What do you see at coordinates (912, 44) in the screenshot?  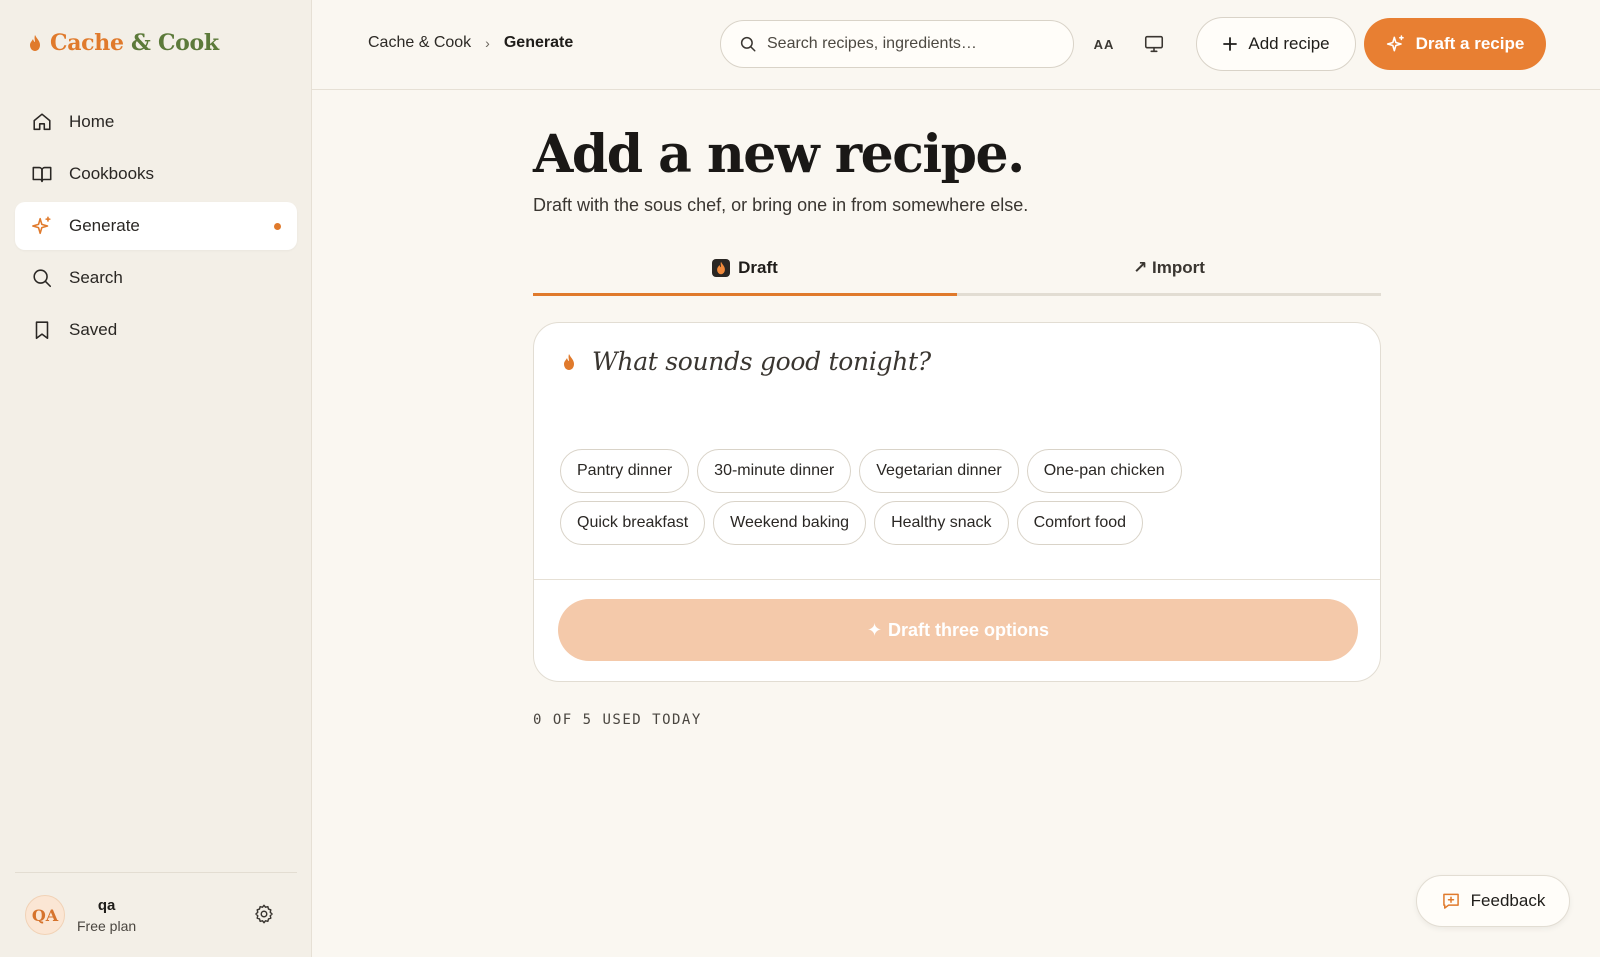 I see `search-input` at bounding box center [912, 44].